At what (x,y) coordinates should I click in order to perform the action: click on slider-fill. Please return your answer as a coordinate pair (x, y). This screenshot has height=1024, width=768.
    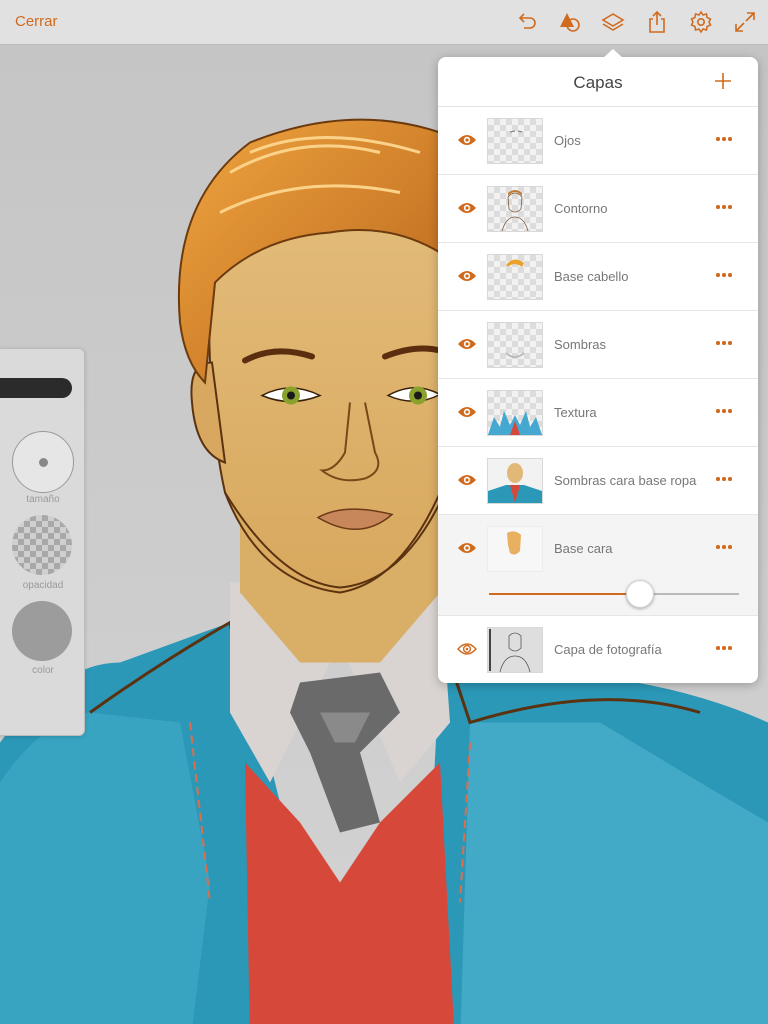
    Looking at the image, I should click on (564, 594).